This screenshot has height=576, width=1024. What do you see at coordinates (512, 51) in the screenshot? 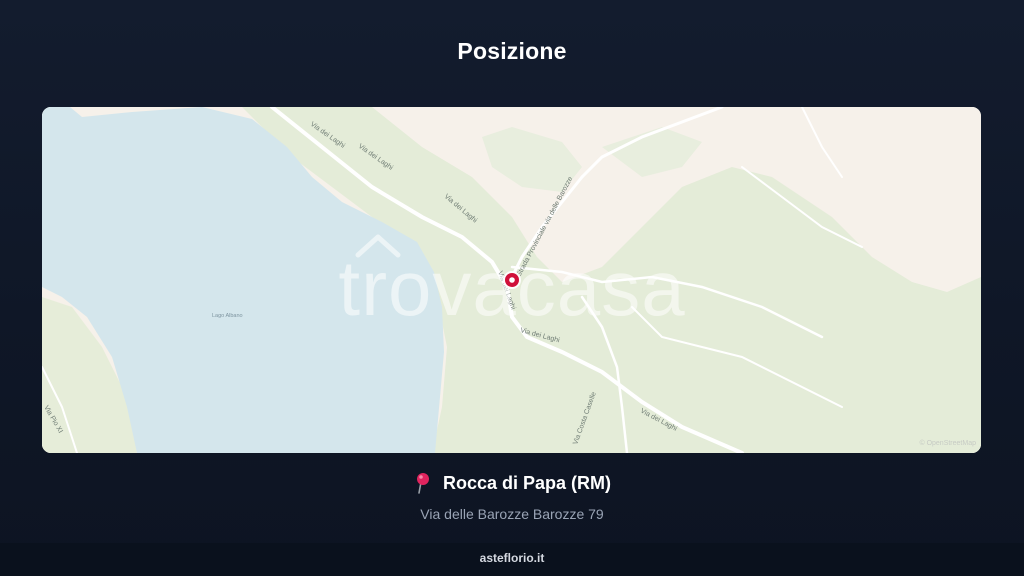
I see `section-title: Posizione` at bounding box center [512, 51].